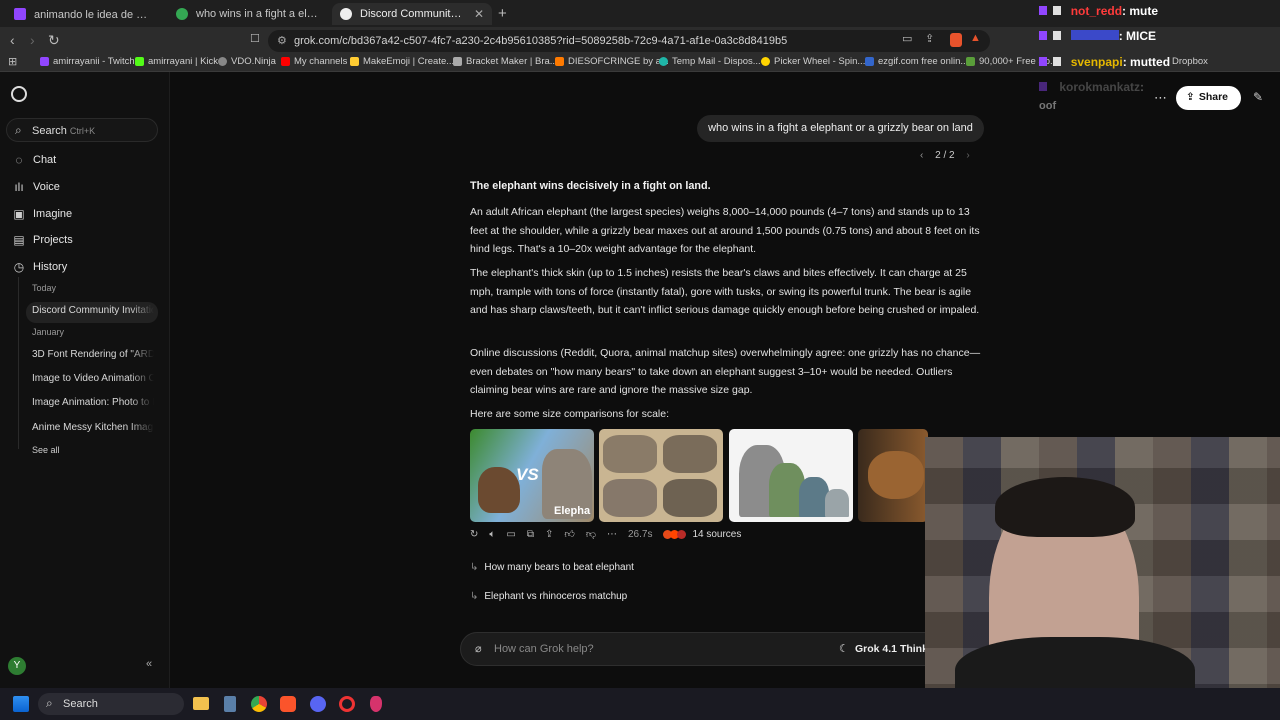 The height and width of the screenshot is (720, 1280). Describe the element at coordinates (591, 534) in the screenshot. I see `thumbs-down-icon: 👎︎` at that location.